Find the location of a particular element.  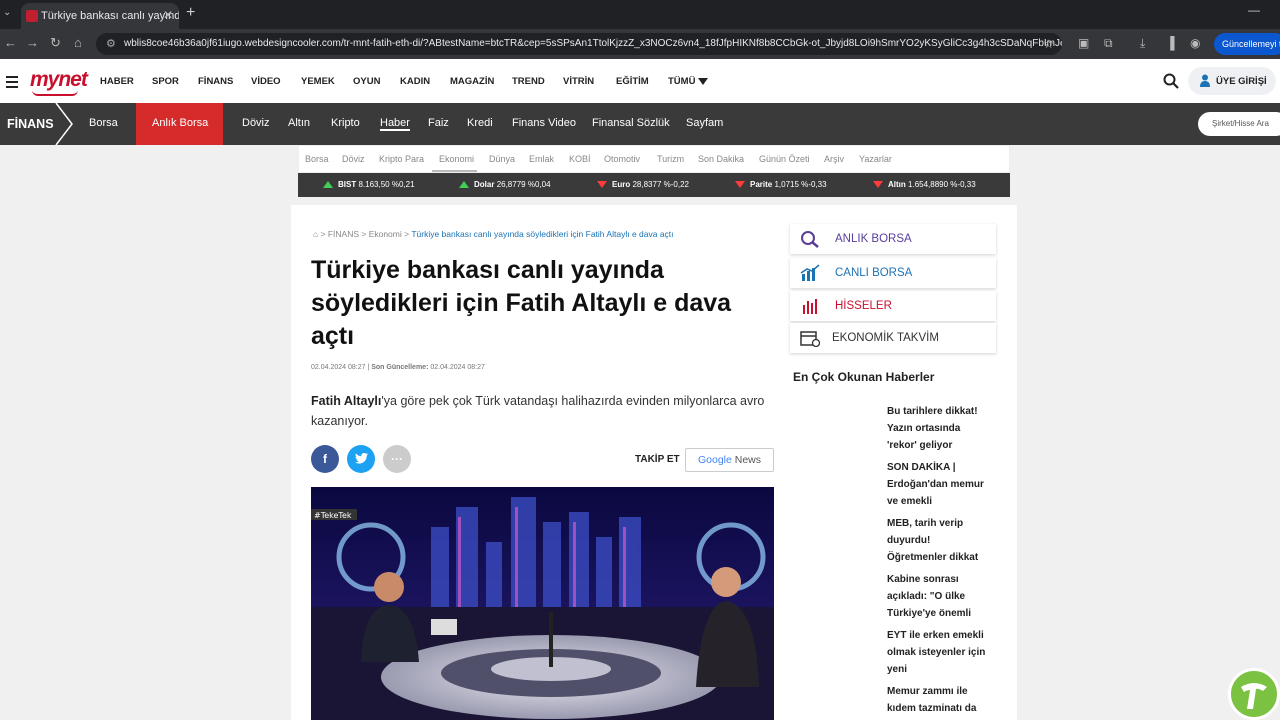

updated-date: 02.04.2024 08:27 is located at coordinates (457, 367).